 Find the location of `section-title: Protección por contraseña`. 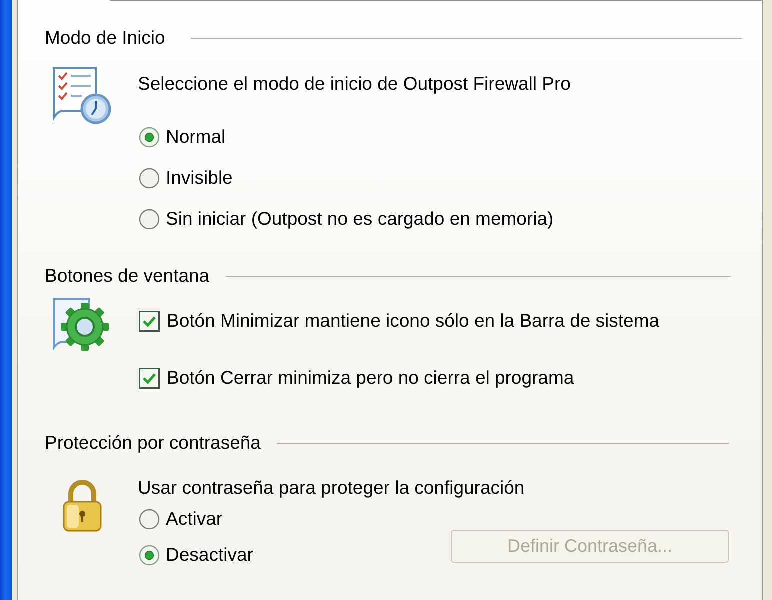

section-title: Protección por contraseña is located at coordinates (153, 443).